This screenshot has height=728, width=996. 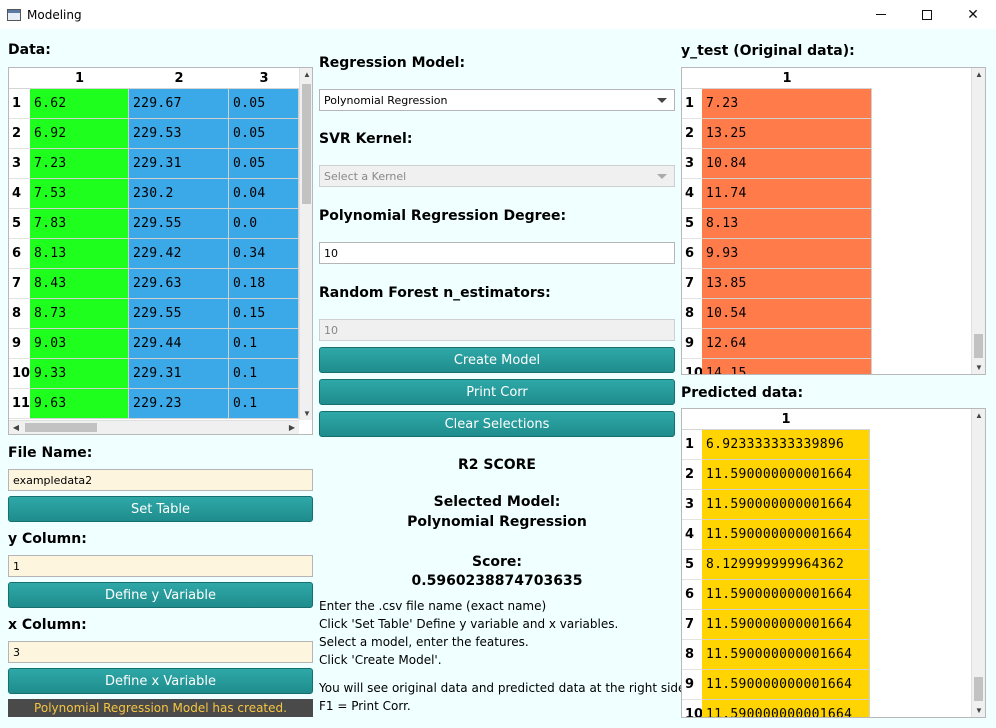 What do you see at coordinates (264, 254) in the screenshot?
I see `table-cell: 0.34` at bounding box center [264, 254].